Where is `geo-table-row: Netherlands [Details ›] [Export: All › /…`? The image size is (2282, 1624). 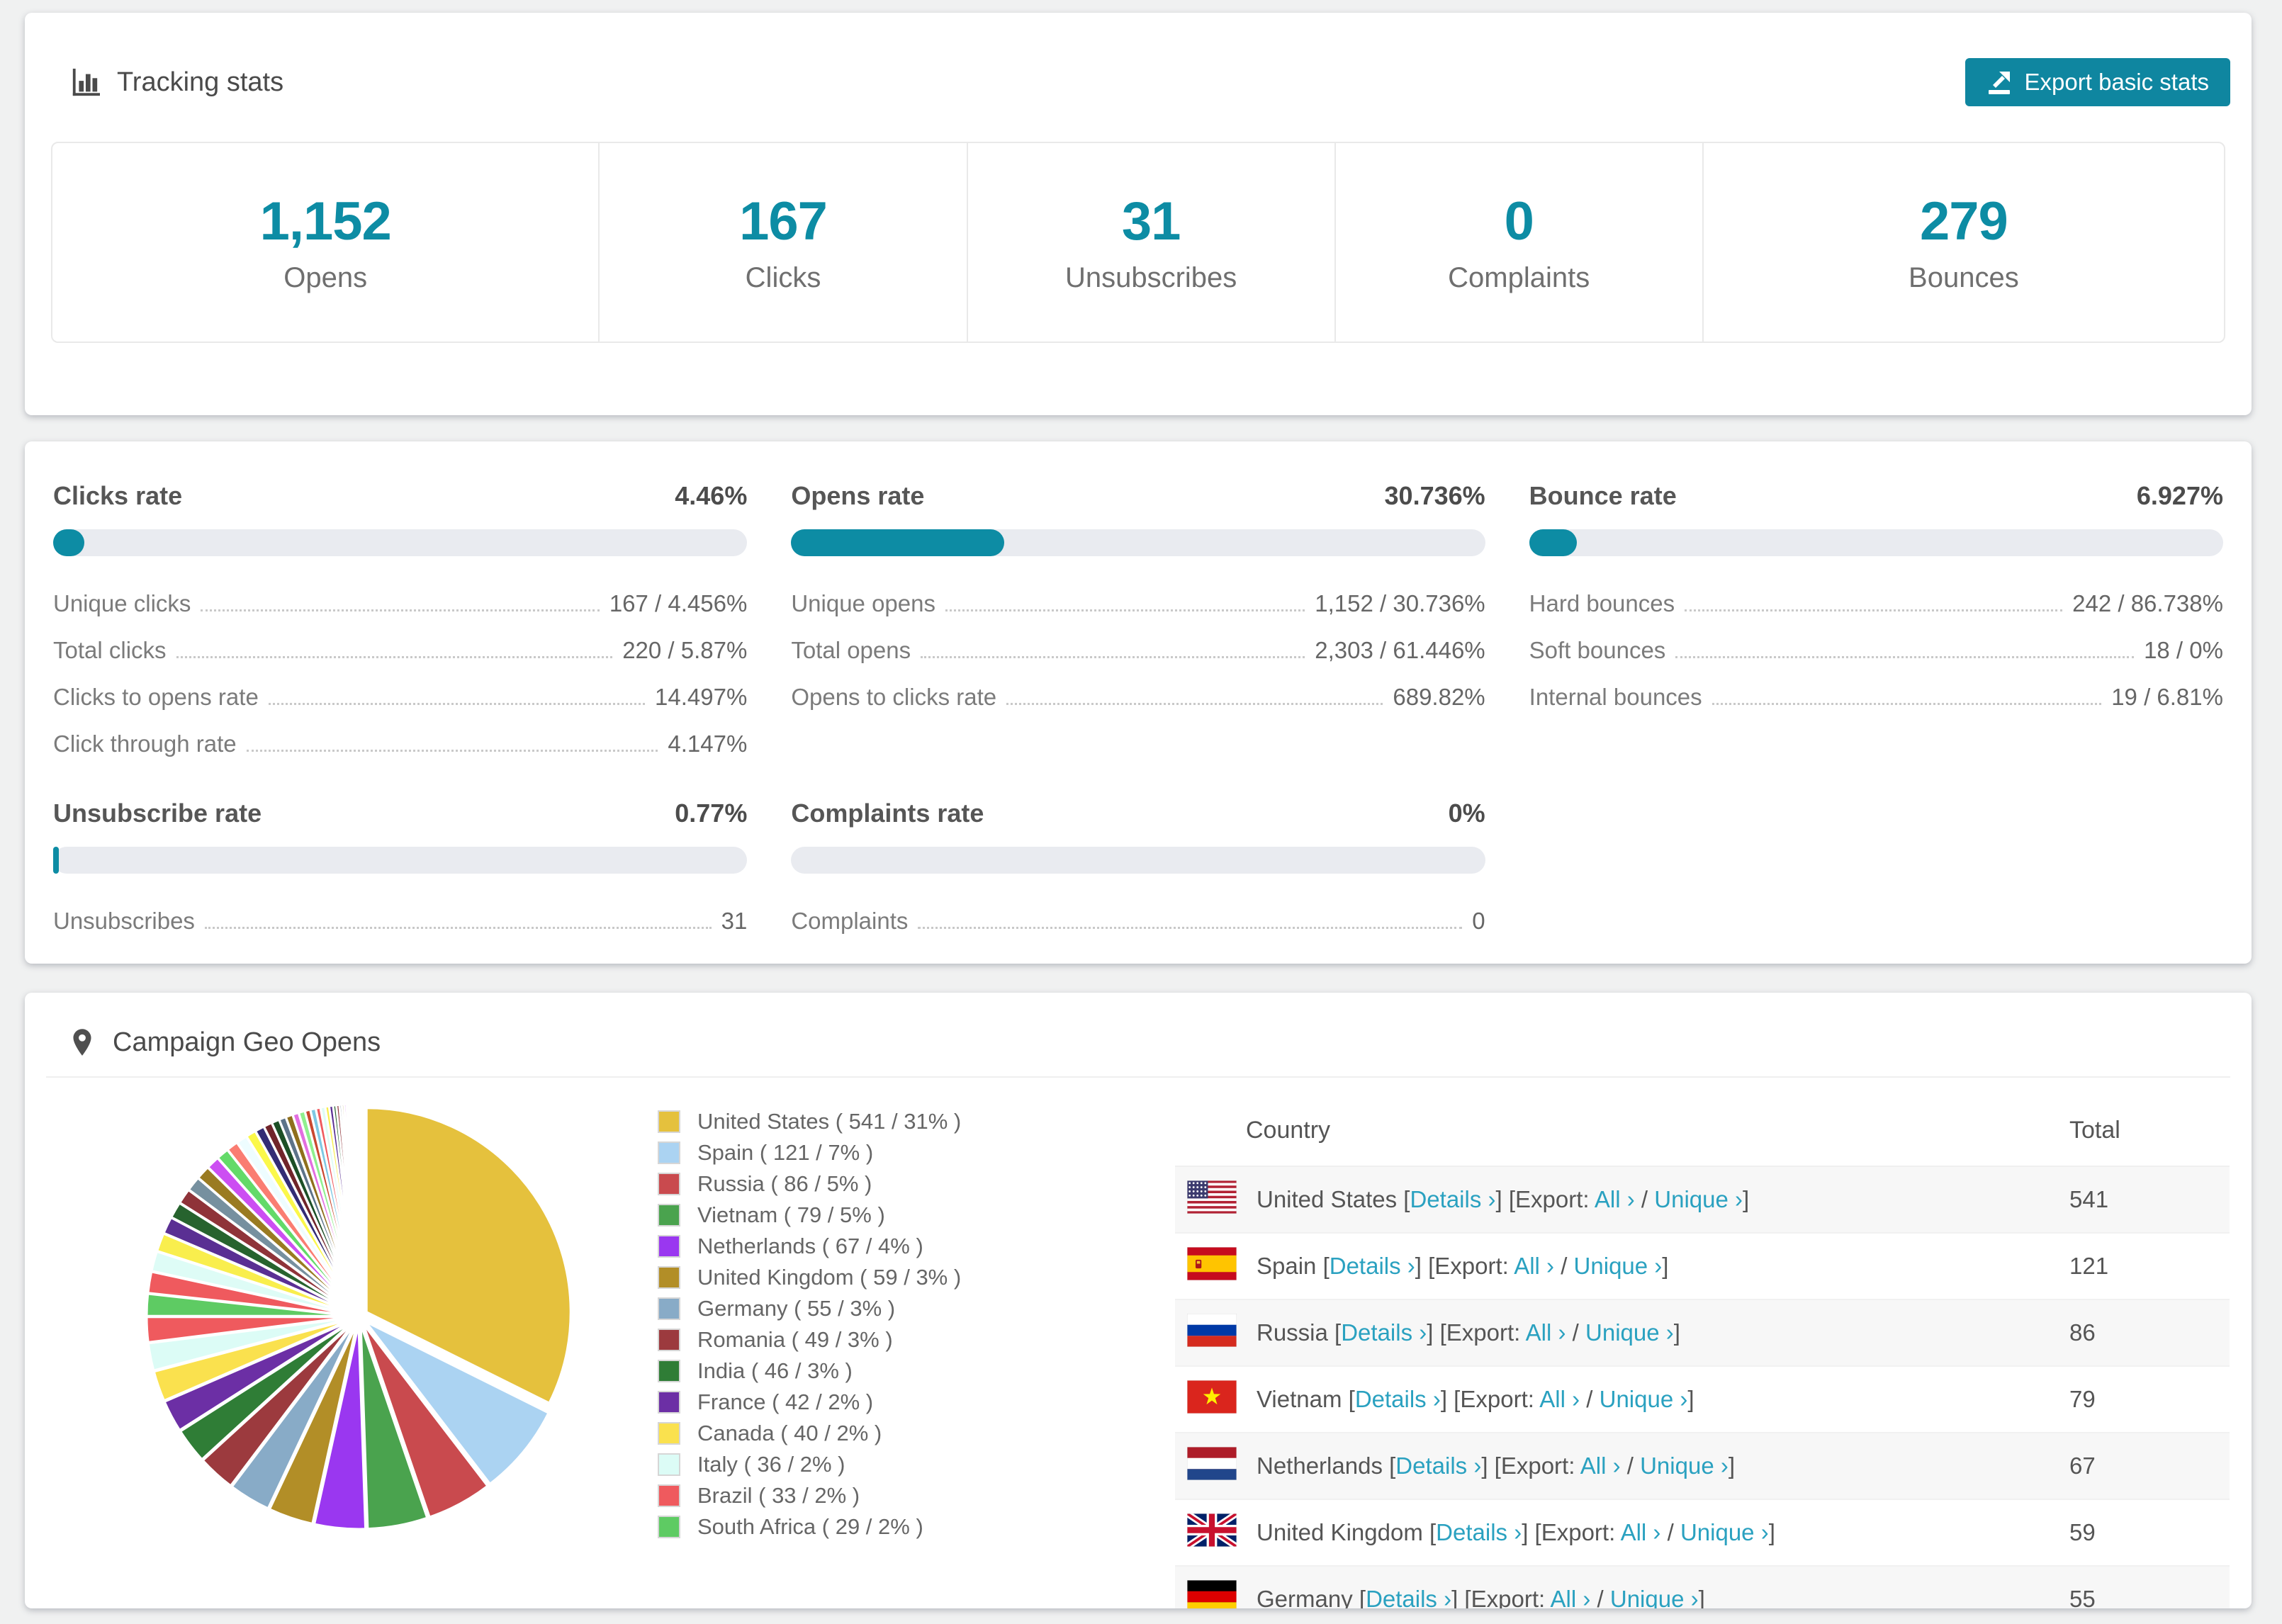
geo-table-row: Netherlands [Details ›] [Export: All › /… is located at coordinates (1703, 1467).